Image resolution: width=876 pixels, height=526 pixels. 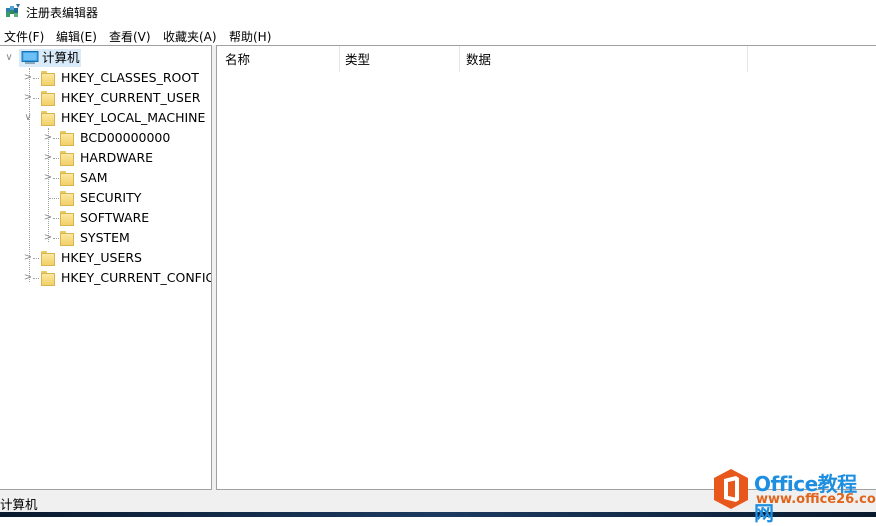 I want to click on tree-node-label: HKEY_CURRENT_CONFIG, so click(x=136, y=277).